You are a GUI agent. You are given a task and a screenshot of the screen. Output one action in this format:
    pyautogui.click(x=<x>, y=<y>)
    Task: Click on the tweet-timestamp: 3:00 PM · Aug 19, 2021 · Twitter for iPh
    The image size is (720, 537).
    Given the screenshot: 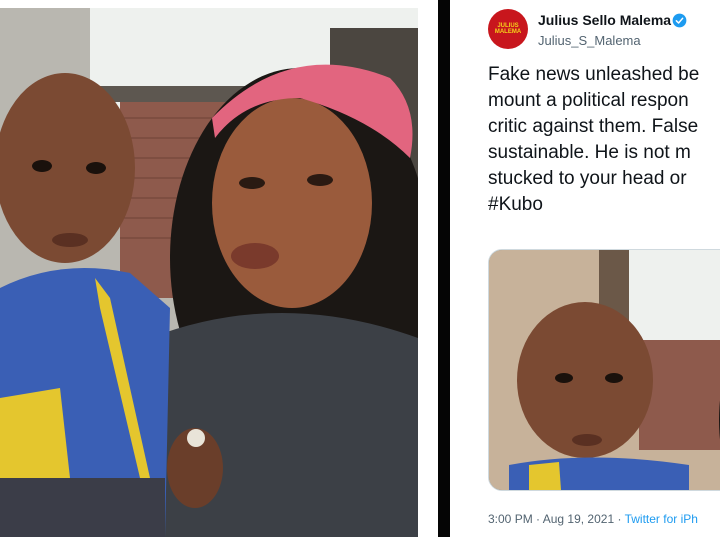 What is the action you would take?
    pyautogui.click(x=593, y=519)
    